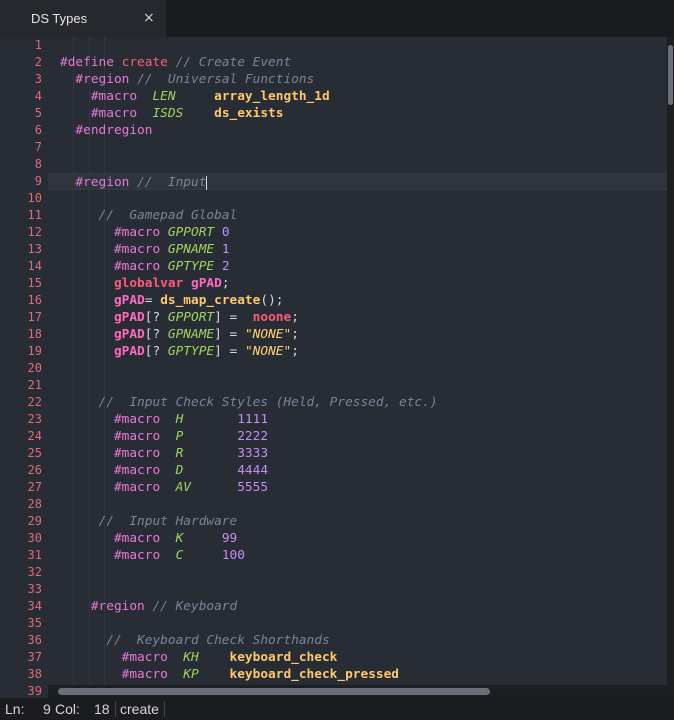 Image resolution: width=674 pixels, height=720 pixels. What do you see at coordinates (333, 130) in the screenshot?
I see `code-line: #endregion` at bounding box center [333, 130].